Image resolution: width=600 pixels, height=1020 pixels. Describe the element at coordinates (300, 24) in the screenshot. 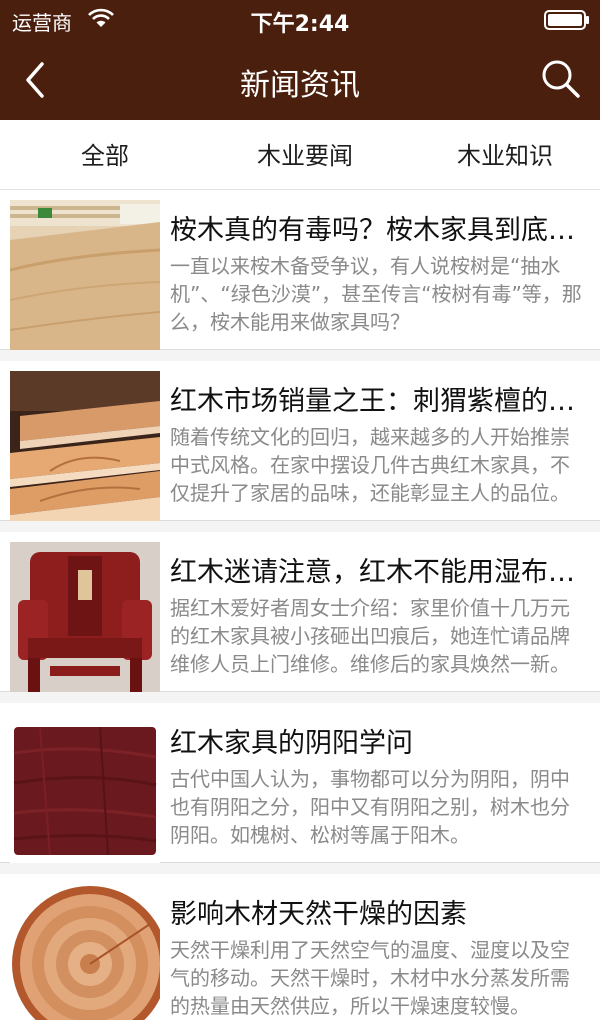

I see `status-time: 下午2:44` at that location.